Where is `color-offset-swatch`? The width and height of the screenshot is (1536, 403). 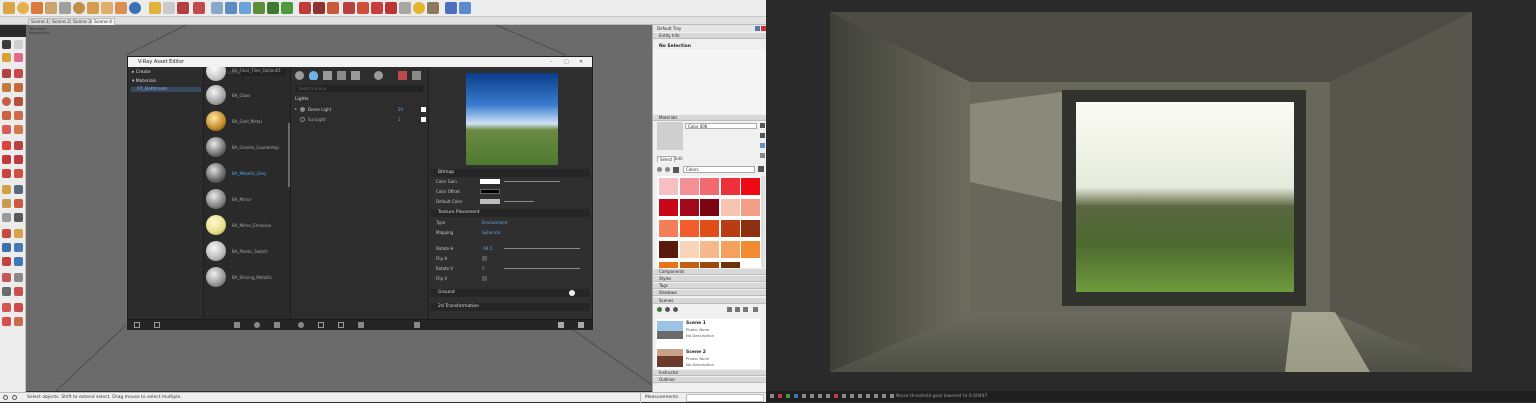 color-offset-swatch is located at coordinates (490, 191).